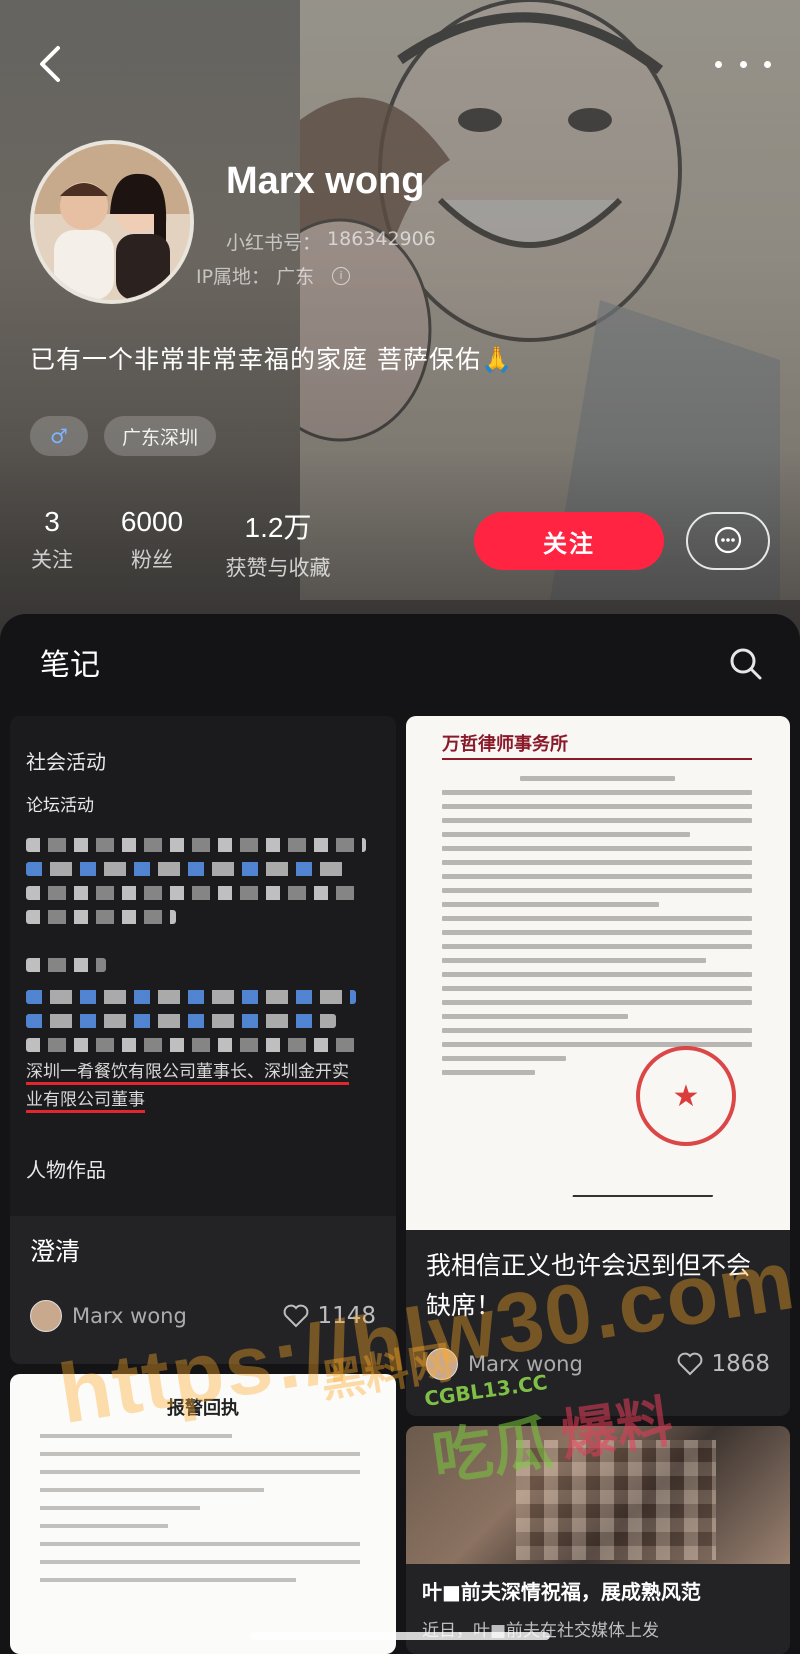  Describe the element at coordinates (346, 1316) in the screenshot. I see `like-count: 1148` at that location.